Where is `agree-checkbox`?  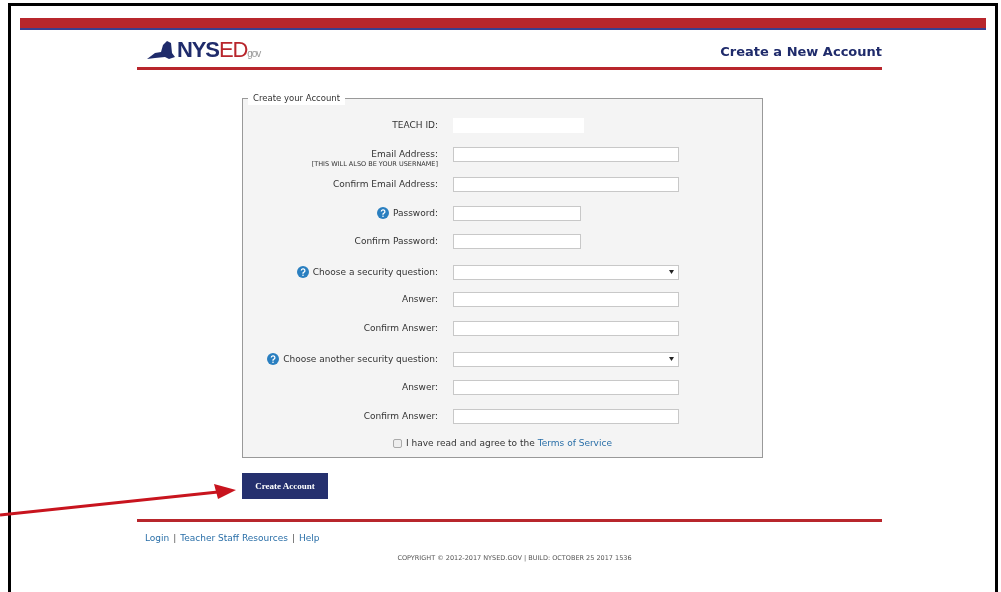
agree-checkbox is located at coordinates (398, 443).